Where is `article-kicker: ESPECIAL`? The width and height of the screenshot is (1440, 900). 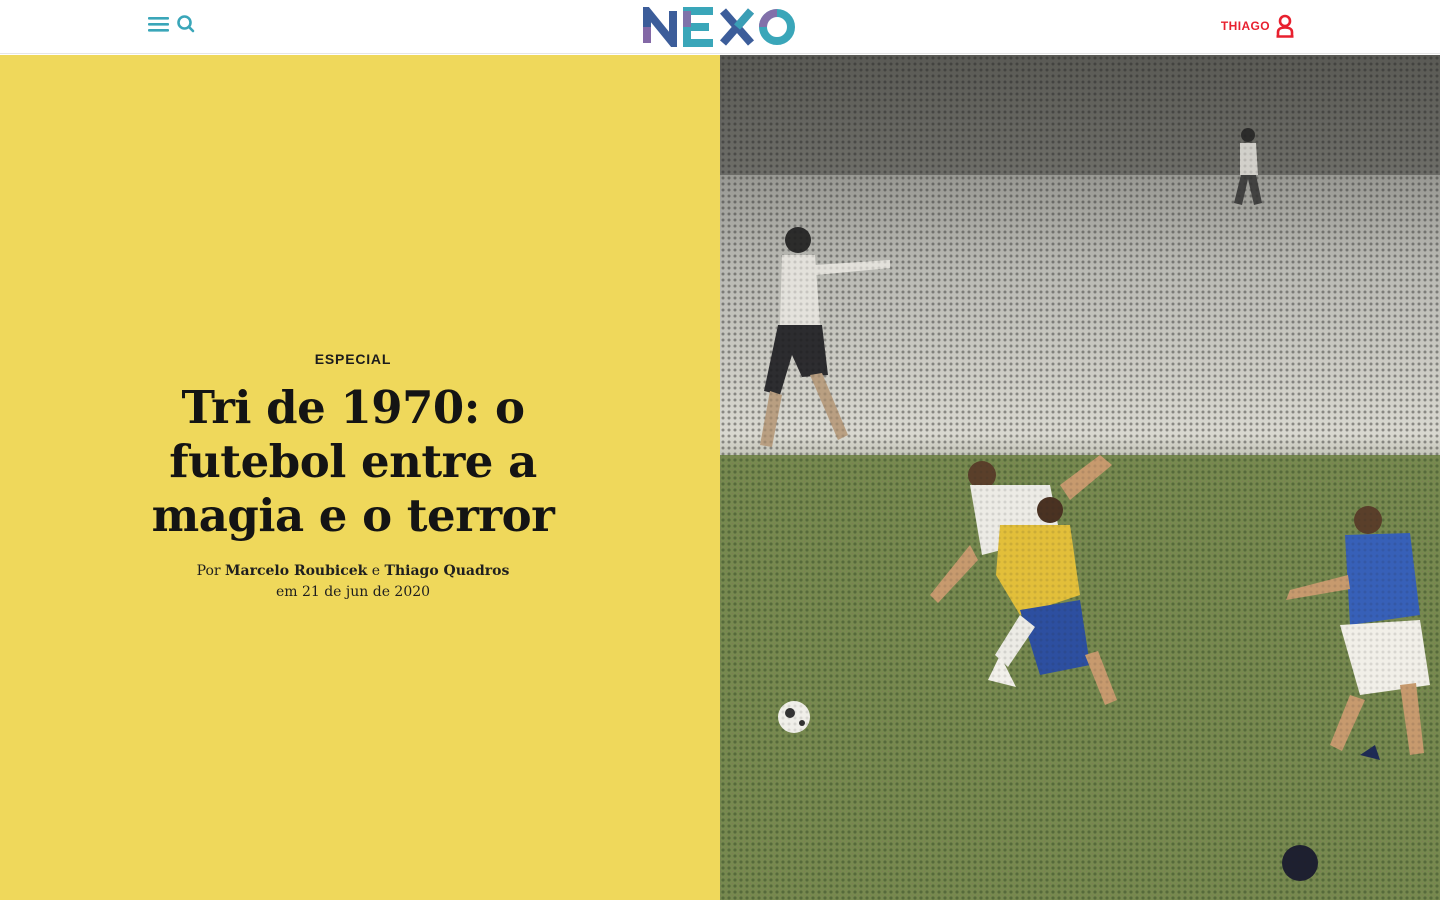 article-kicker: ESPECIAL is located at coordinates (353, 359).